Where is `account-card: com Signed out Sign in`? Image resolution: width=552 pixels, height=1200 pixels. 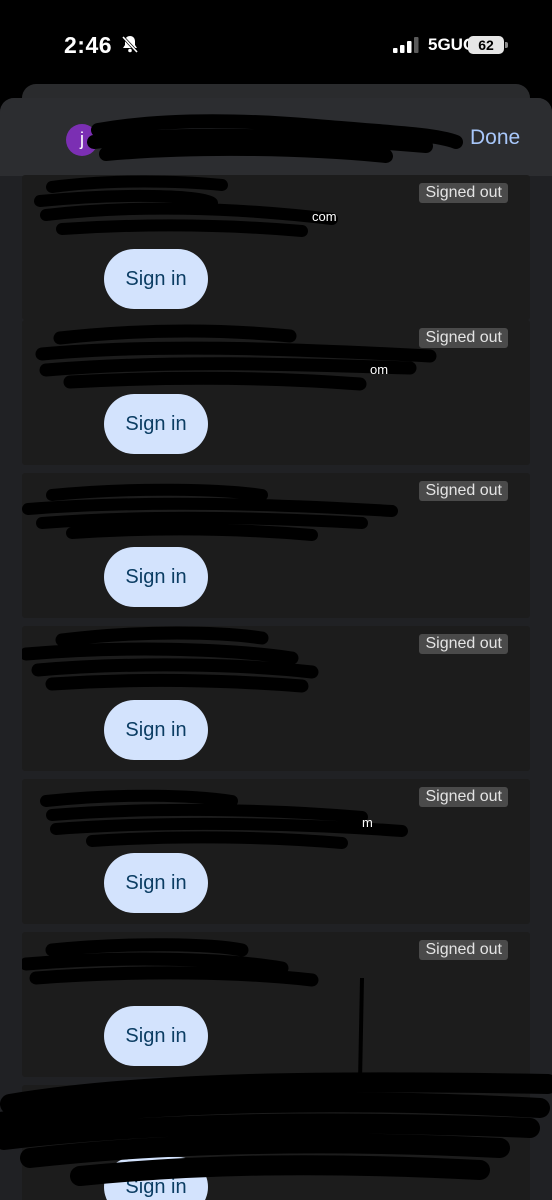 account-card: com Signed out Sign in is located at coordinates (276, 247).